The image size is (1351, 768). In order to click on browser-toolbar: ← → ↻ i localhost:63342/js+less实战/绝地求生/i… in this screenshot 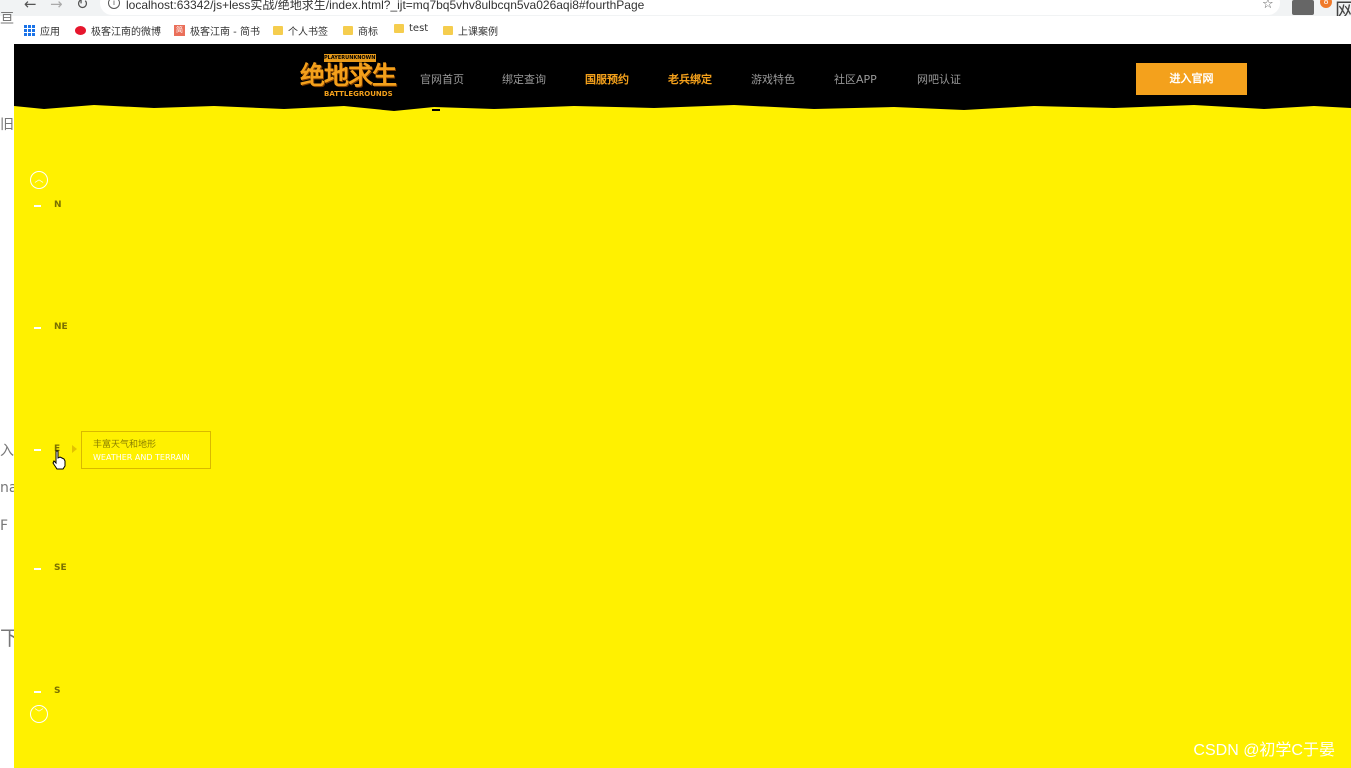, I will do `click(675, 8)`.